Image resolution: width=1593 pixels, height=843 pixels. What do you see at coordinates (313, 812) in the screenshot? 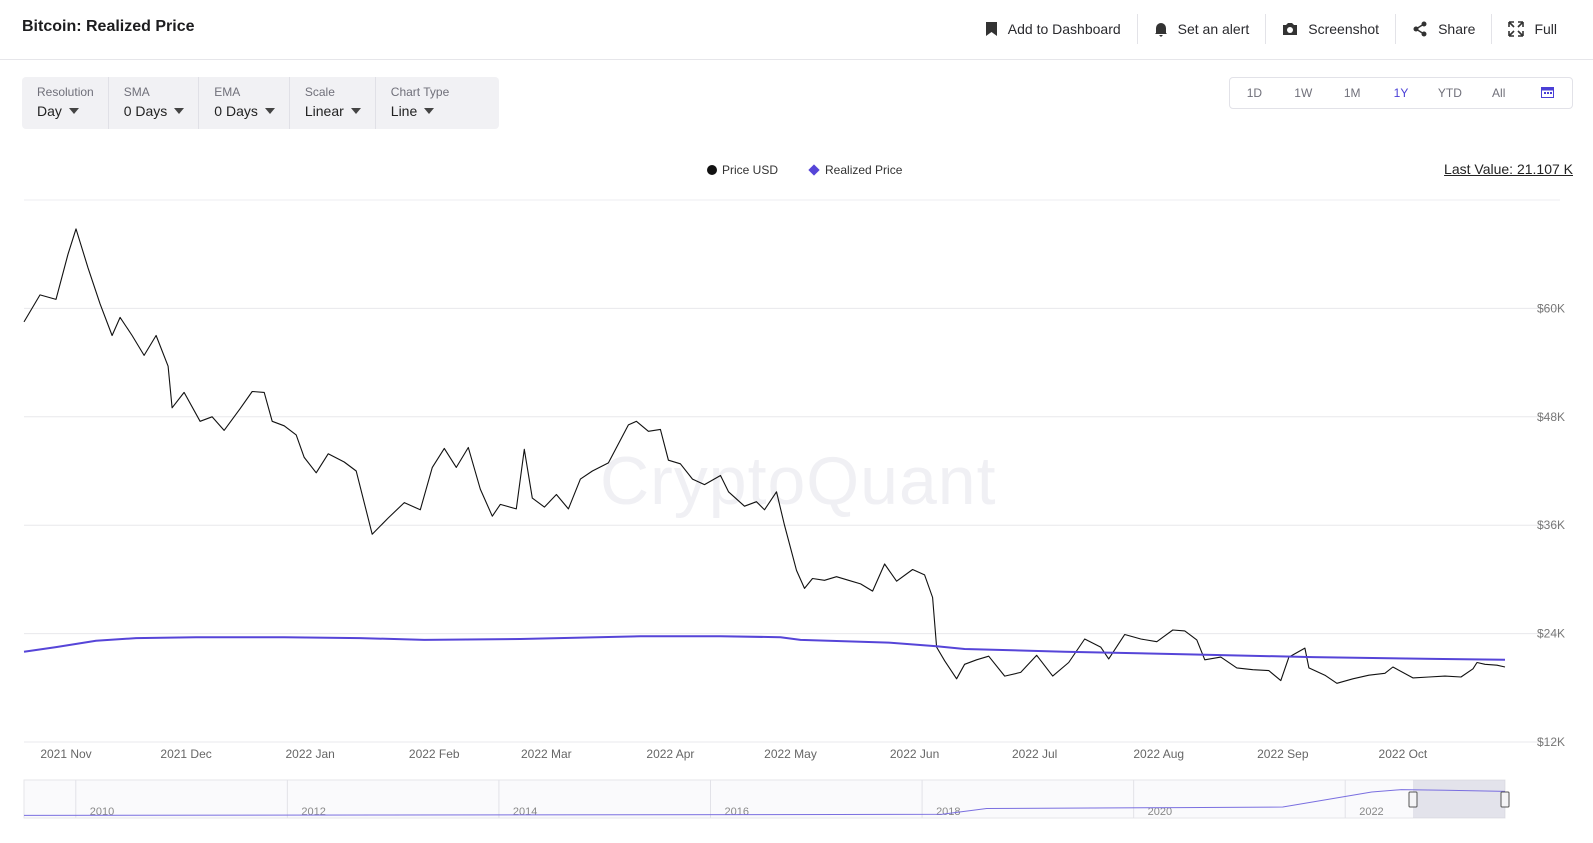
I see `navigator-year-label: 2012` at bounding box center [313, 812].